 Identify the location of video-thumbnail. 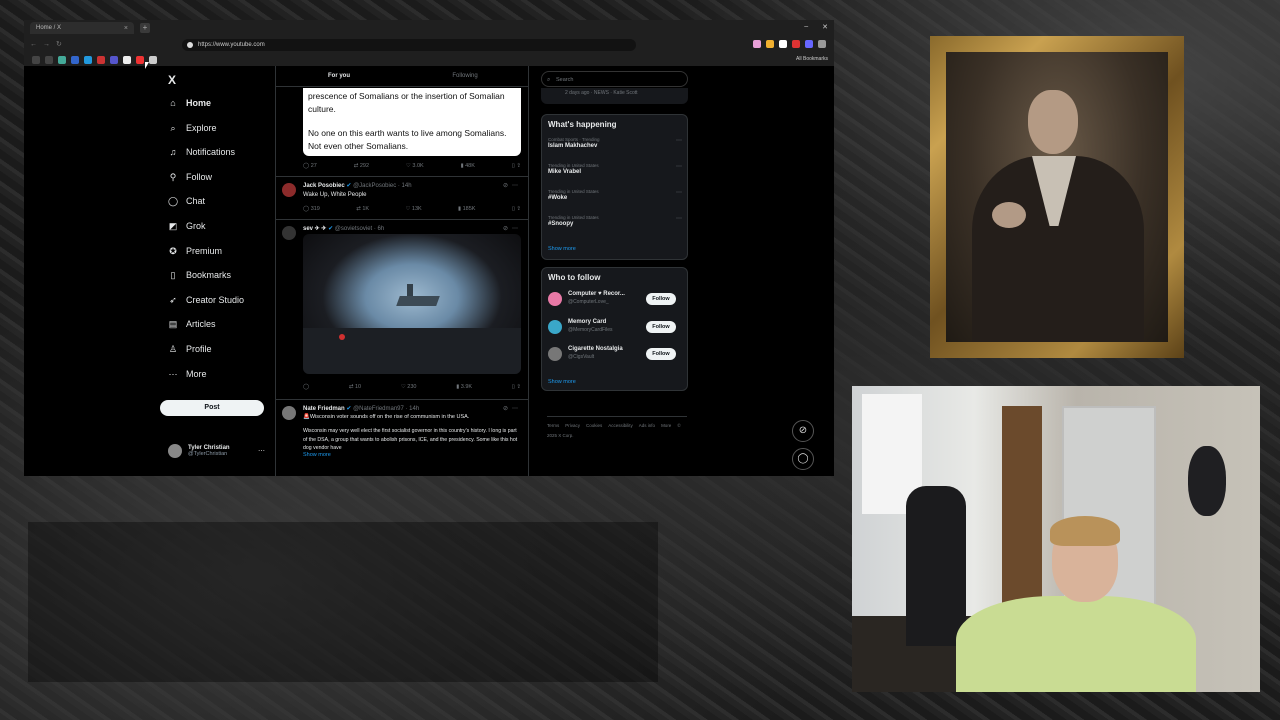
(412, 304).